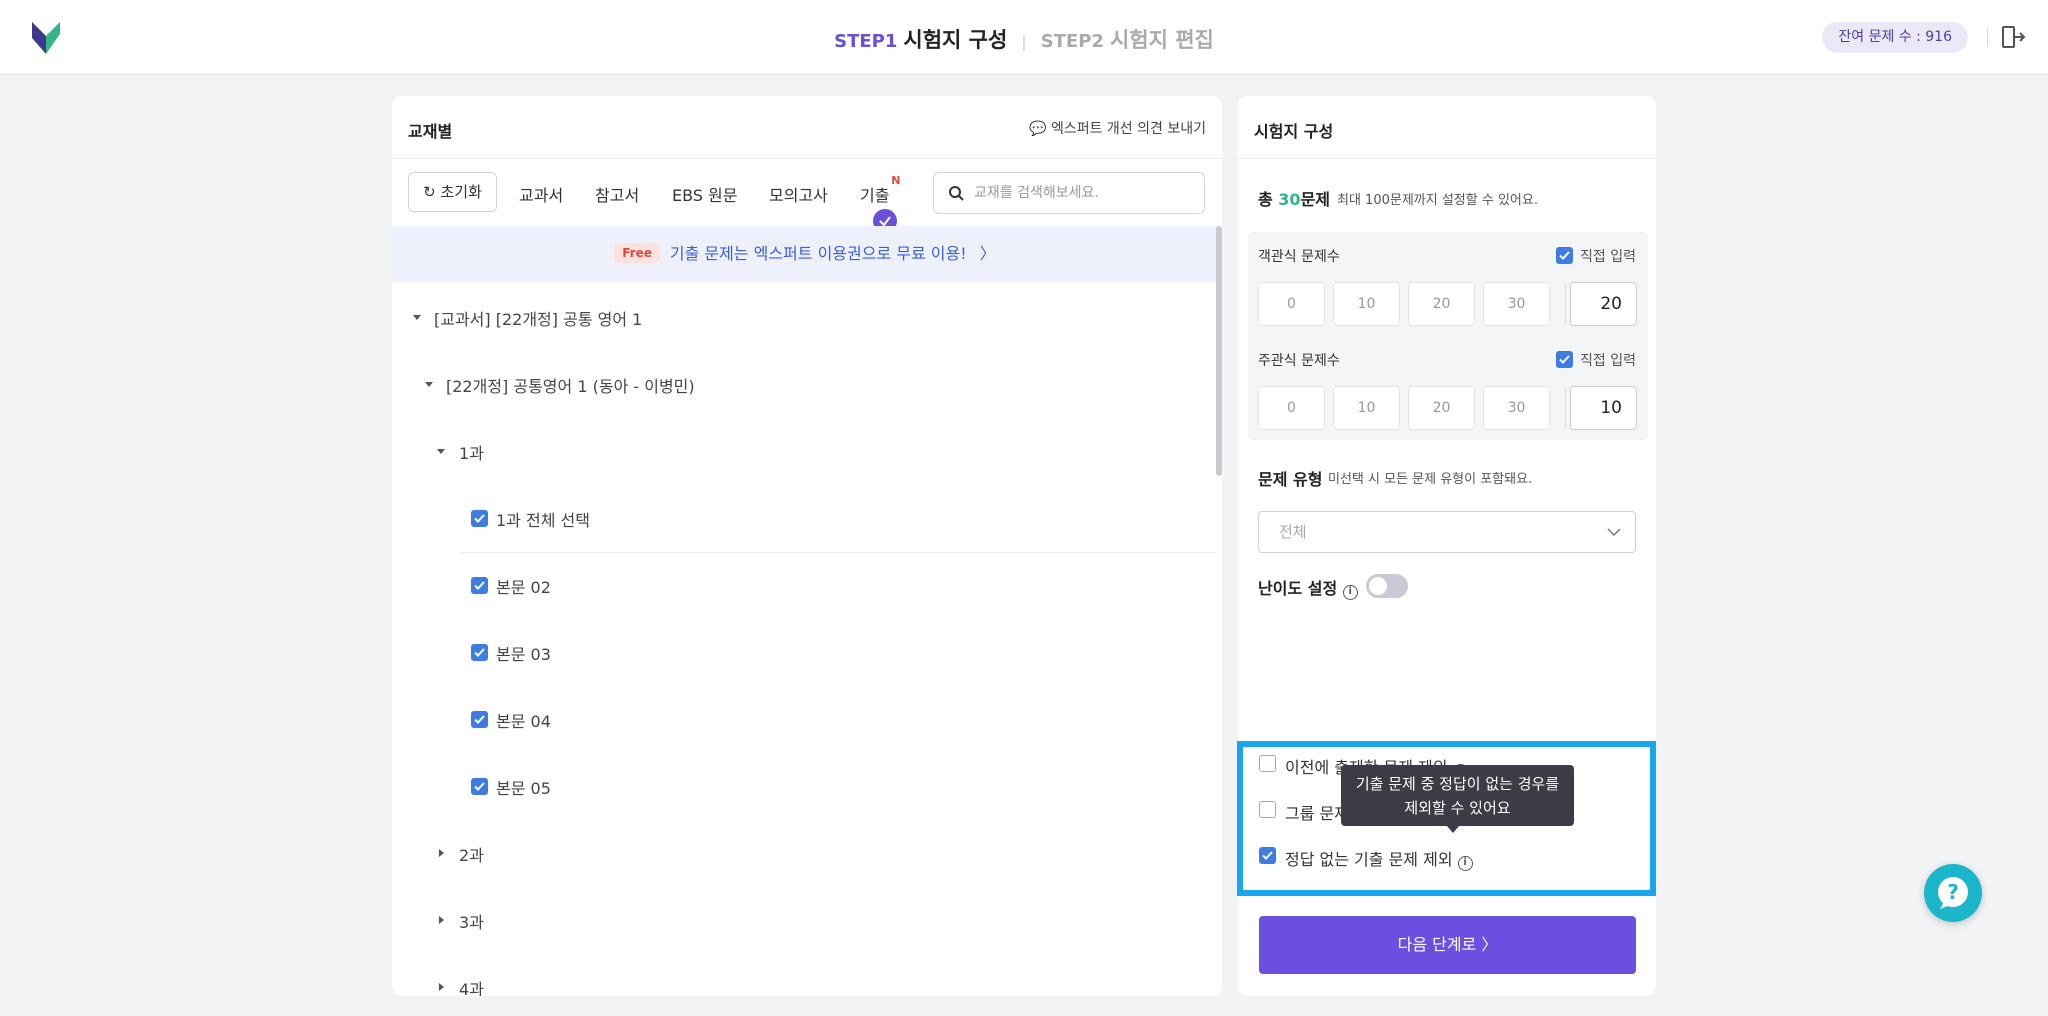 The height and width of the screenshot is (1016, 2048). What do you see at coordinates (1289, 199) in the screenshot?
I see `total-number: 30` at bounding box center [1289, 199].